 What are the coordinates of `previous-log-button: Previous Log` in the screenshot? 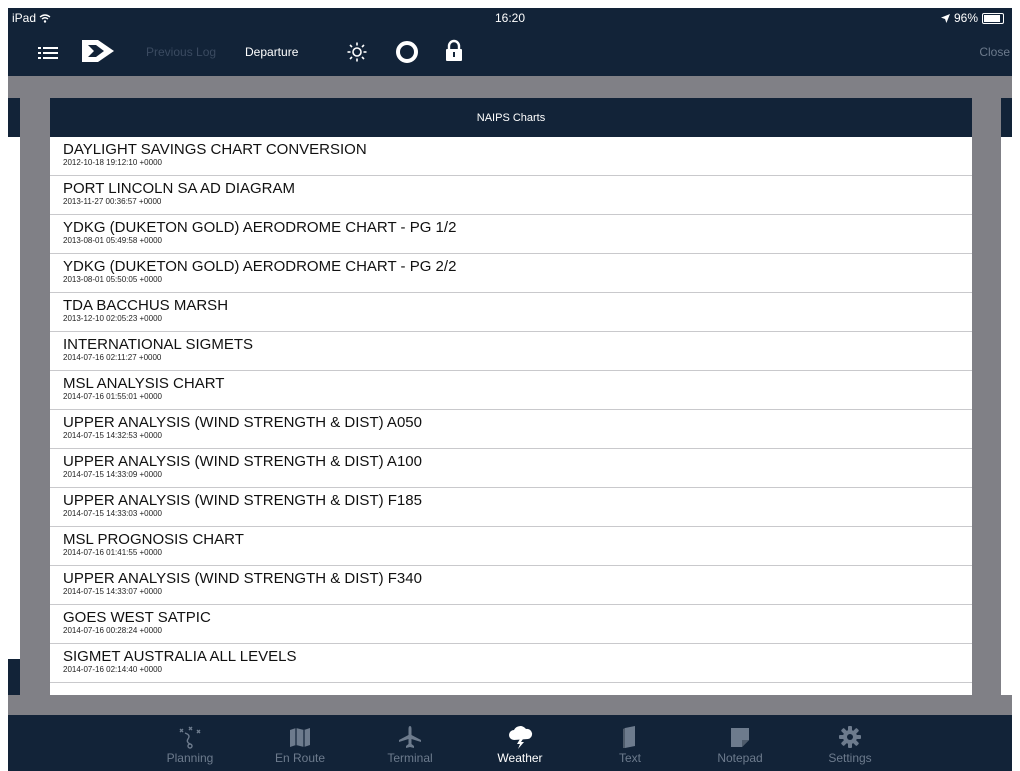 It's located at (181, 52).